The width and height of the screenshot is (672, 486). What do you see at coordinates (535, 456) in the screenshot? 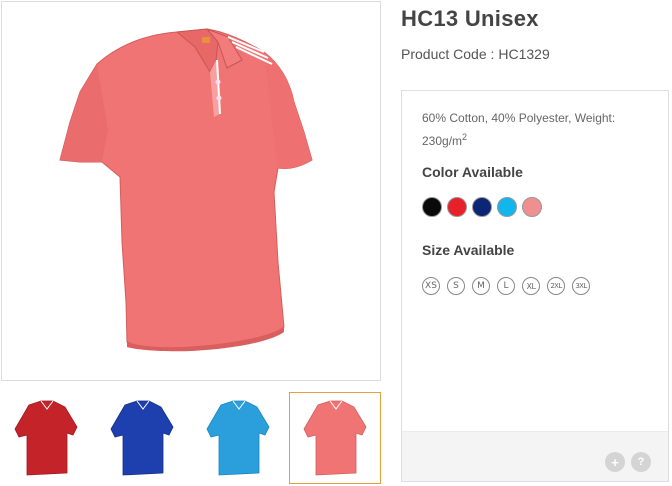
I see `panel-footer: + ?` at bounding box center [535, 456].